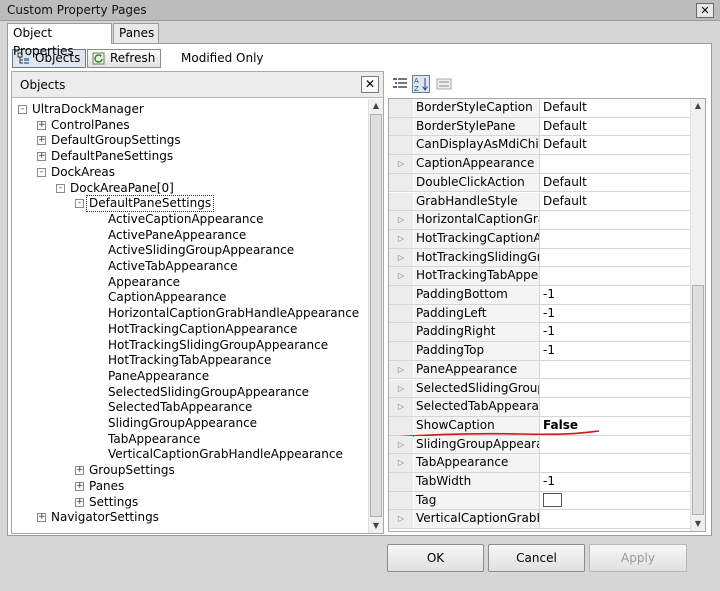 This screenshot has height=591, width=720. What do you see at coordinates (540, 501) in the screenshot?
I see `property-row: Tag` at bounding box center [540, 501].